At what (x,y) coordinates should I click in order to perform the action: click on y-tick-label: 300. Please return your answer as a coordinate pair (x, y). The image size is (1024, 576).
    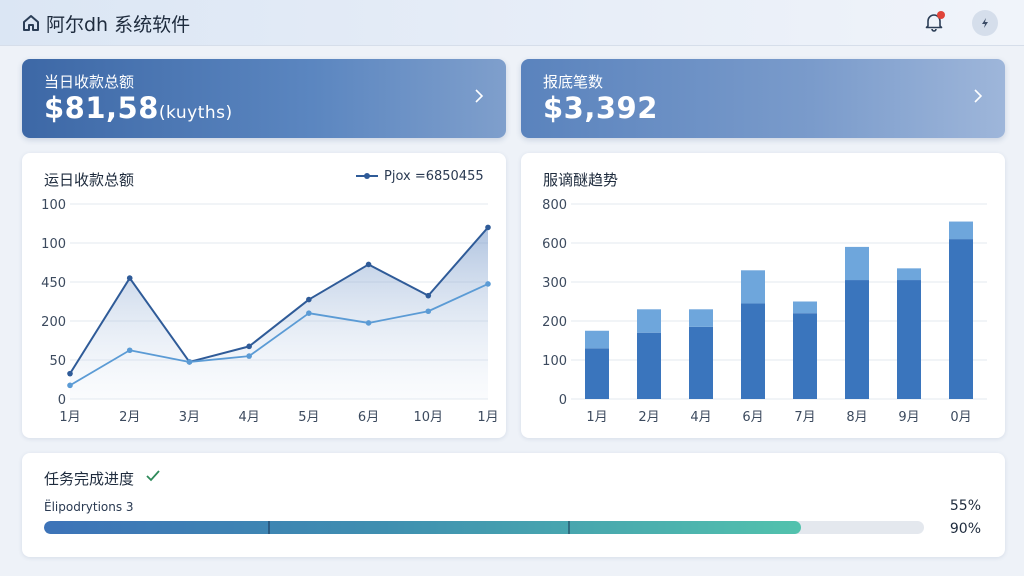
    Looking at the image, I should click on (554, 283).